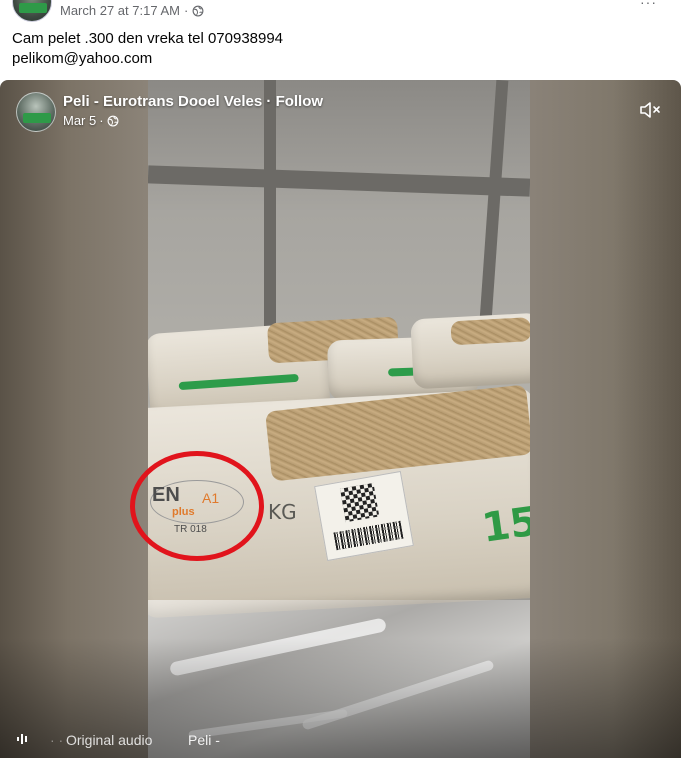 This screenshot has width=681, height=758. Describe the element at coordinates (340, 740) in the screenshot. I see `audio-bar: · · Original audio Peli -` at that location.